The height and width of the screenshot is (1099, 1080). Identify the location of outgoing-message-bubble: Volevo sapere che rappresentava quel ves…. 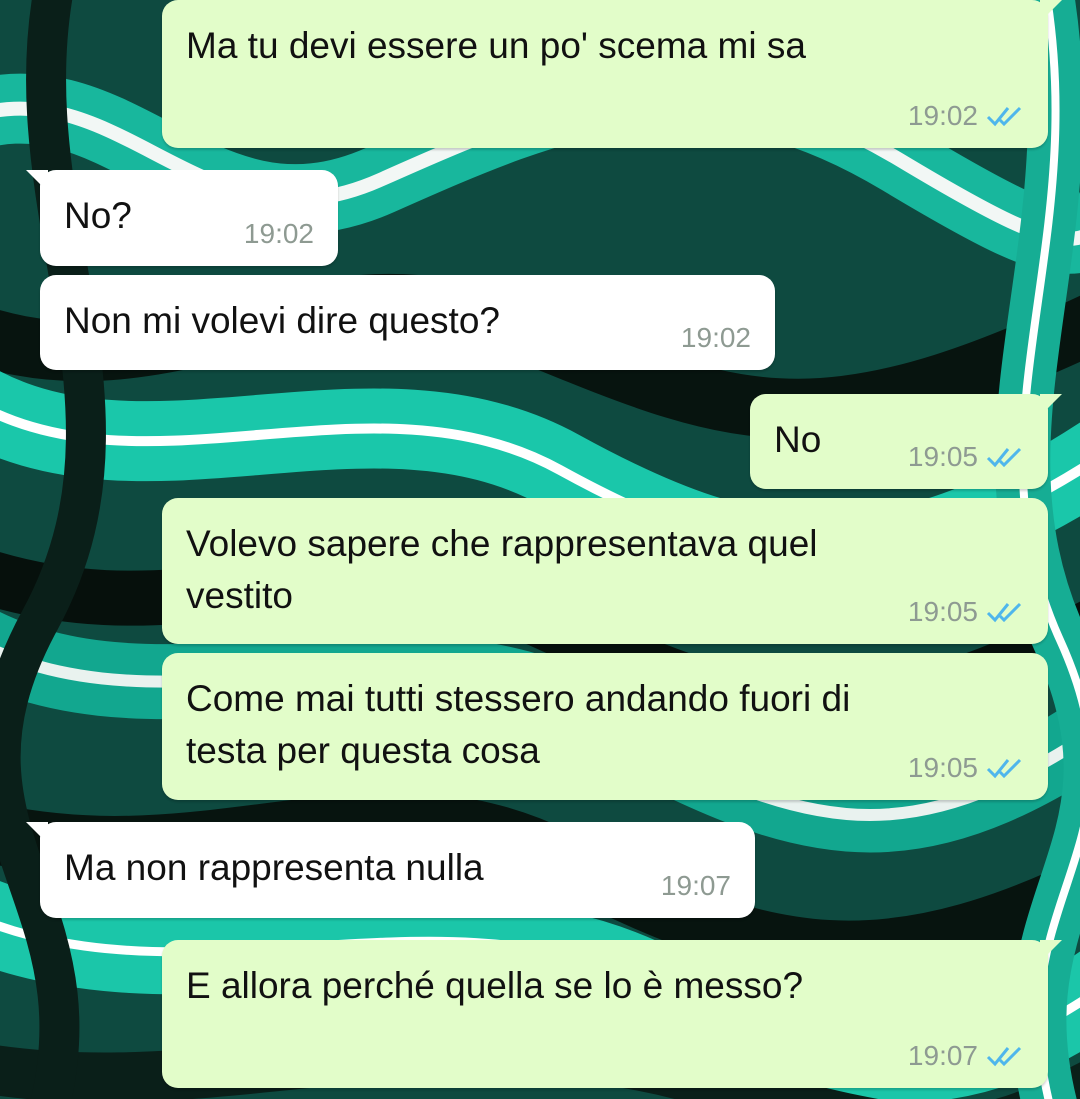
(605, 571).